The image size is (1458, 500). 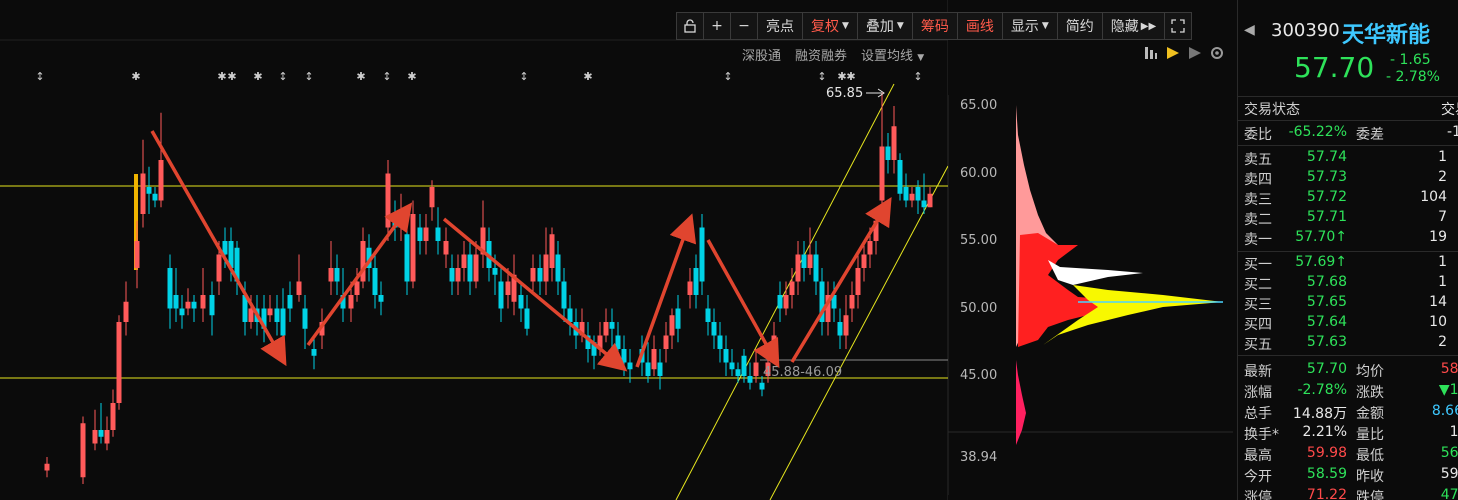 What do you see at coordinates (884, 26) in the screenshot?
I see `overlay-dropdown: 叠加 ▼` at bounding box center [884, 26].